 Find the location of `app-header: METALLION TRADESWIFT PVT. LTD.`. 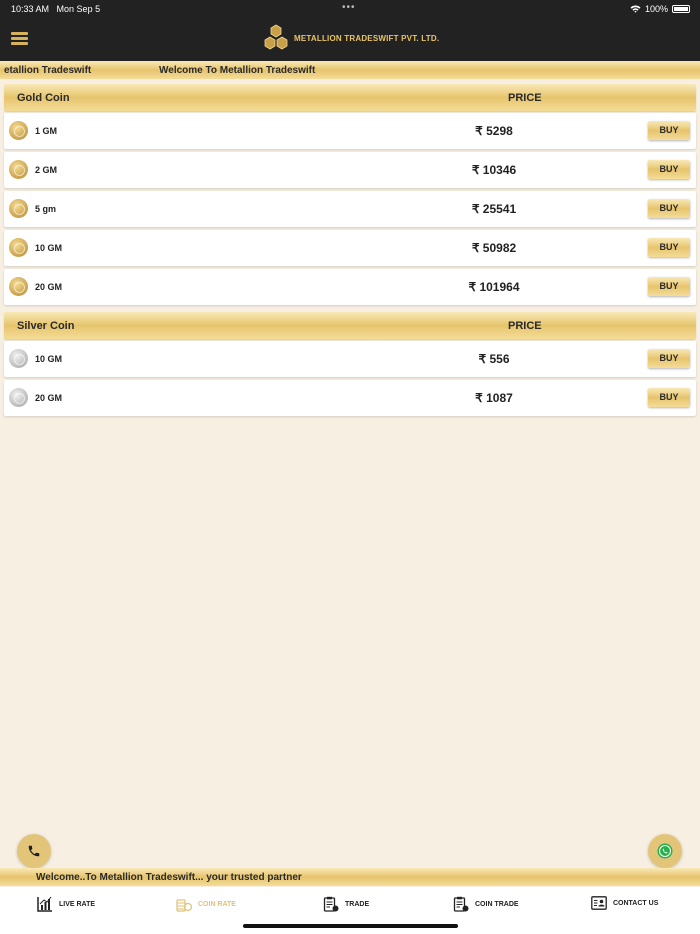

app-header: METALLION TRADESWIFT PVT. LTD. is located at coordinates (350, 39).